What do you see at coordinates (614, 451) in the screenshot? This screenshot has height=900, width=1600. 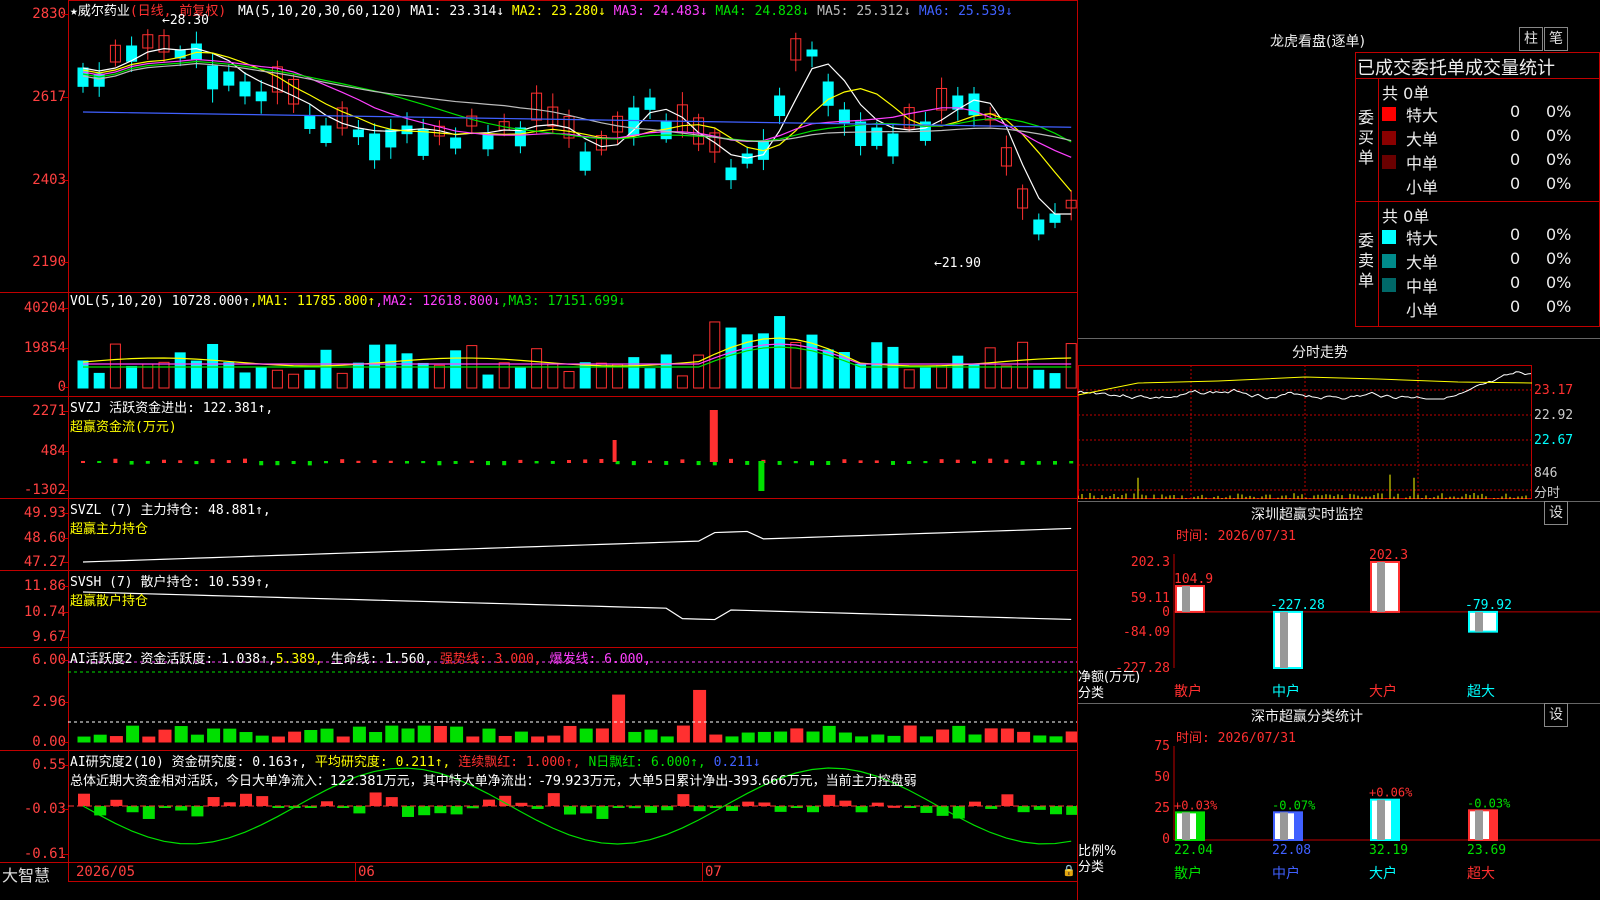 I see `fund-flow-spike` at bounding box center [614, 451].